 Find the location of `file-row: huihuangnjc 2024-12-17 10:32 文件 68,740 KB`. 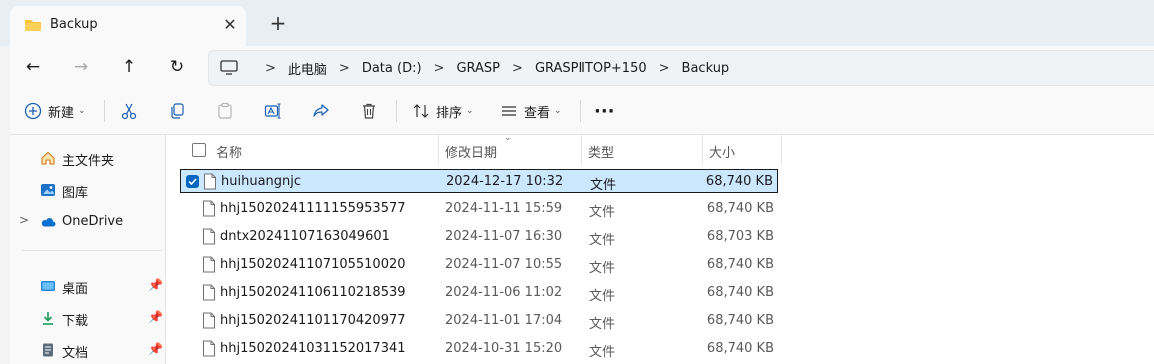

file-row: huihuangnjc 2024-12-17 10:32 文件 68,740 KB is located at coordinates (479, 181).